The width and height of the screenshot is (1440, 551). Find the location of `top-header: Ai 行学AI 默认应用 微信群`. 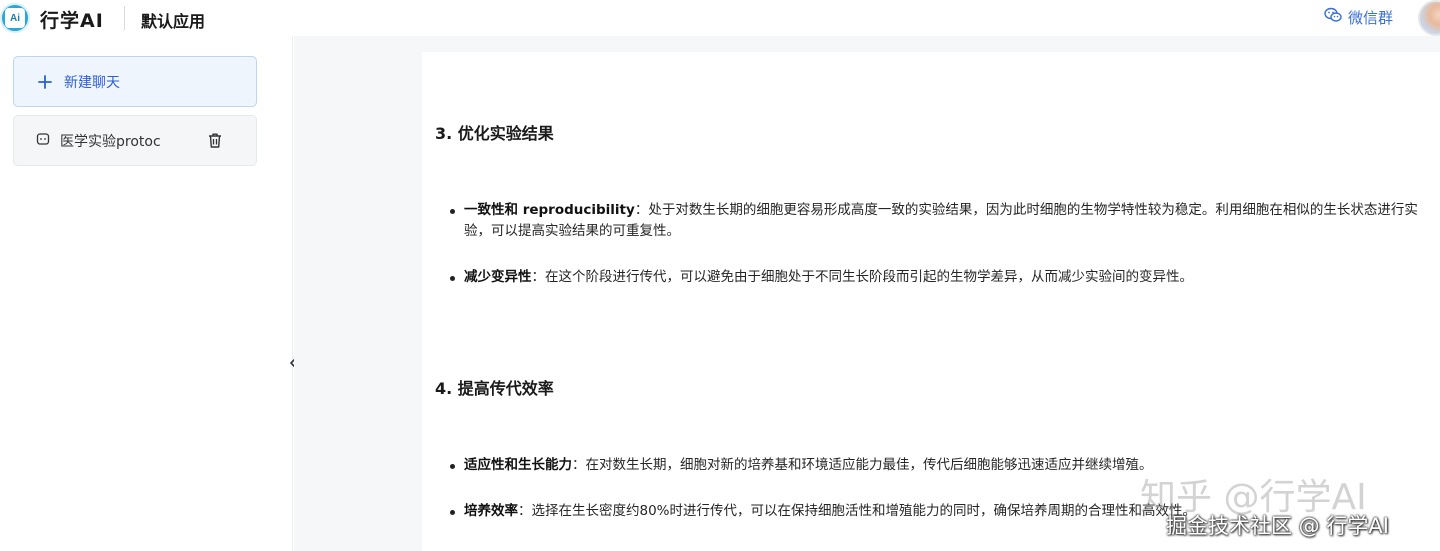

top-header: Ai 行学AI 默认应用 微信群 is located at coordinates (720, 18).